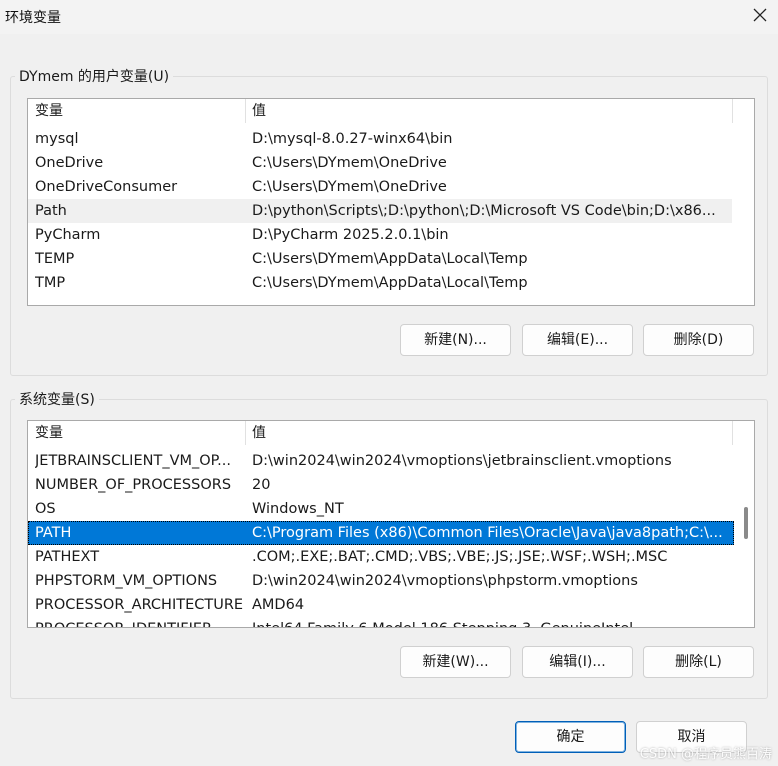  What do you see at coordinates (106, 187) in the screenshot?
I see `variable-name: OneDriveConsumer` at bounding box center [106, 187].